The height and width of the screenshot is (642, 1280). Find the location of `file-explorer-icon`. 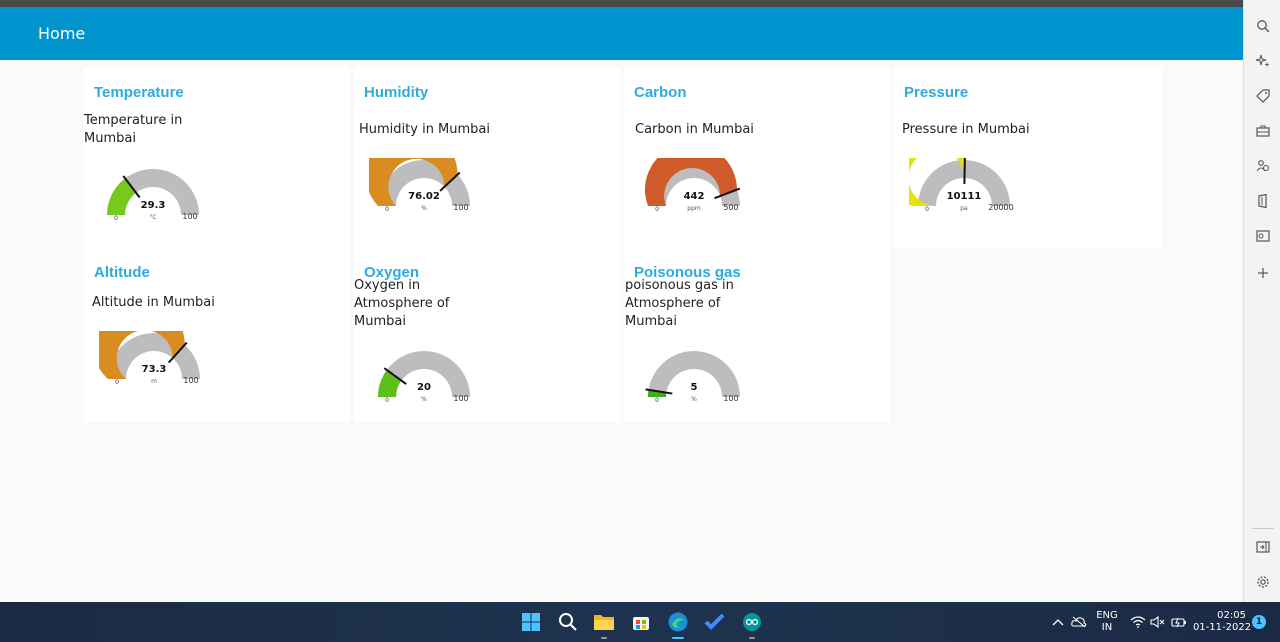

file-explorer-icon is located at coordinates (604, 622).